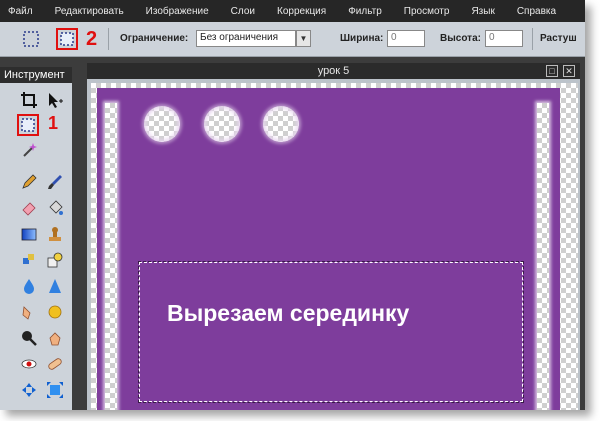 This screenshot has height=421, width=600. I want to click on callout-2: 2, so click(92, 39).